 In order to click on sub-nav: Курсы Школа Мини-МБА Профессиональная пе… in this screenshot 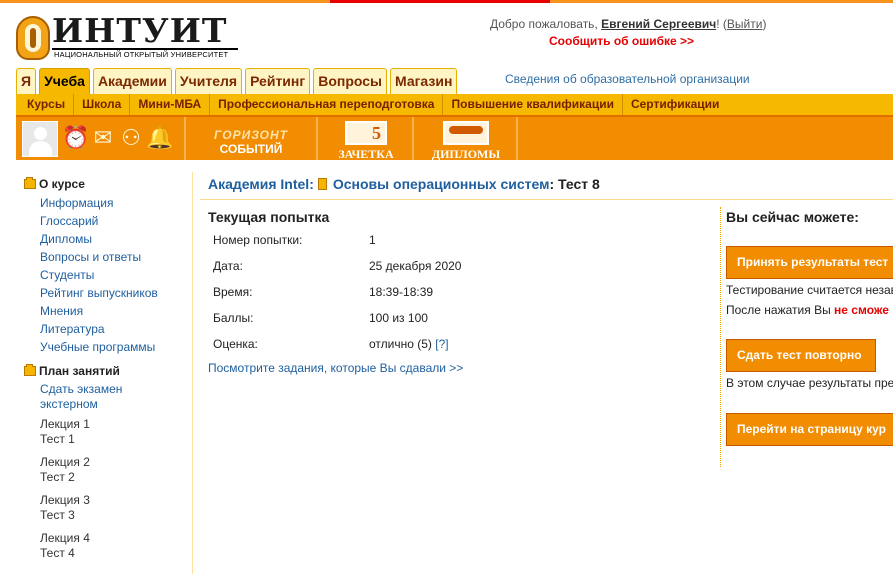, I will do `click(454, 104)`.